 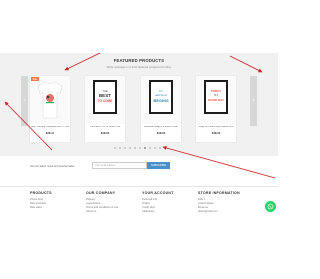 I want to click on product-image: THE BEST TO COME, so click(x=105, y=100).